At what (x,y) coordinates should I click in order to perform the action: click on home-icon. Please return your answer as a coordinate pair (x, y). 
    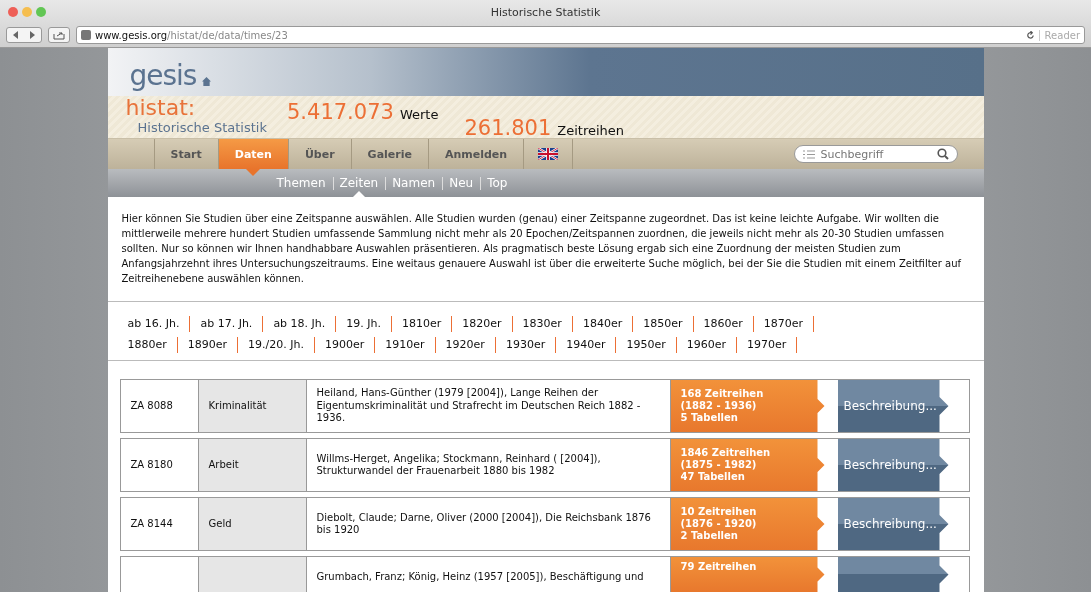
    Looking at the image, I should click on (207, 81).